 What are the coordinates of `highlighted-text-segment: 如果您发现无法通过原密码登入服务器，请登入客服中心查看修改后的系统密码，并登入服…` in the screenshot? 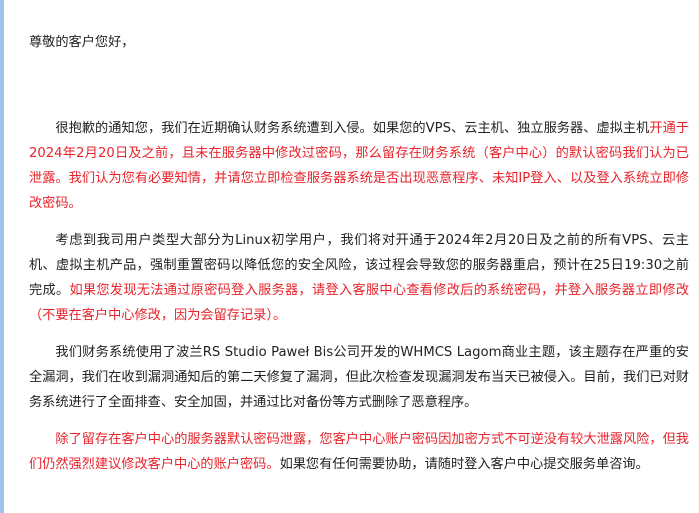 It's located at (359, 303).